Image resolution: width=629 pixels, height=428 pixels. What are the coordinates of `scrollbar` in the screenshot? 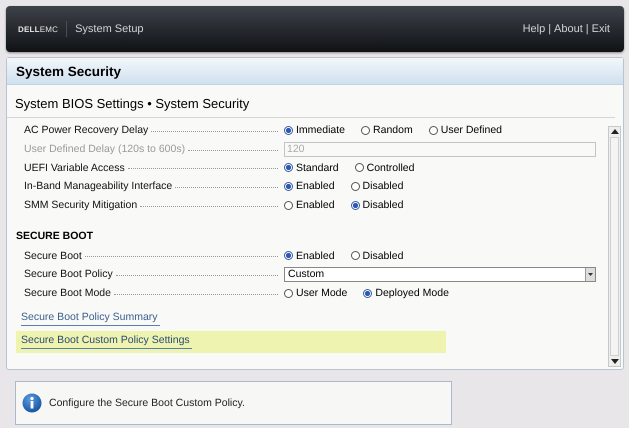 It's located at (614, 246).